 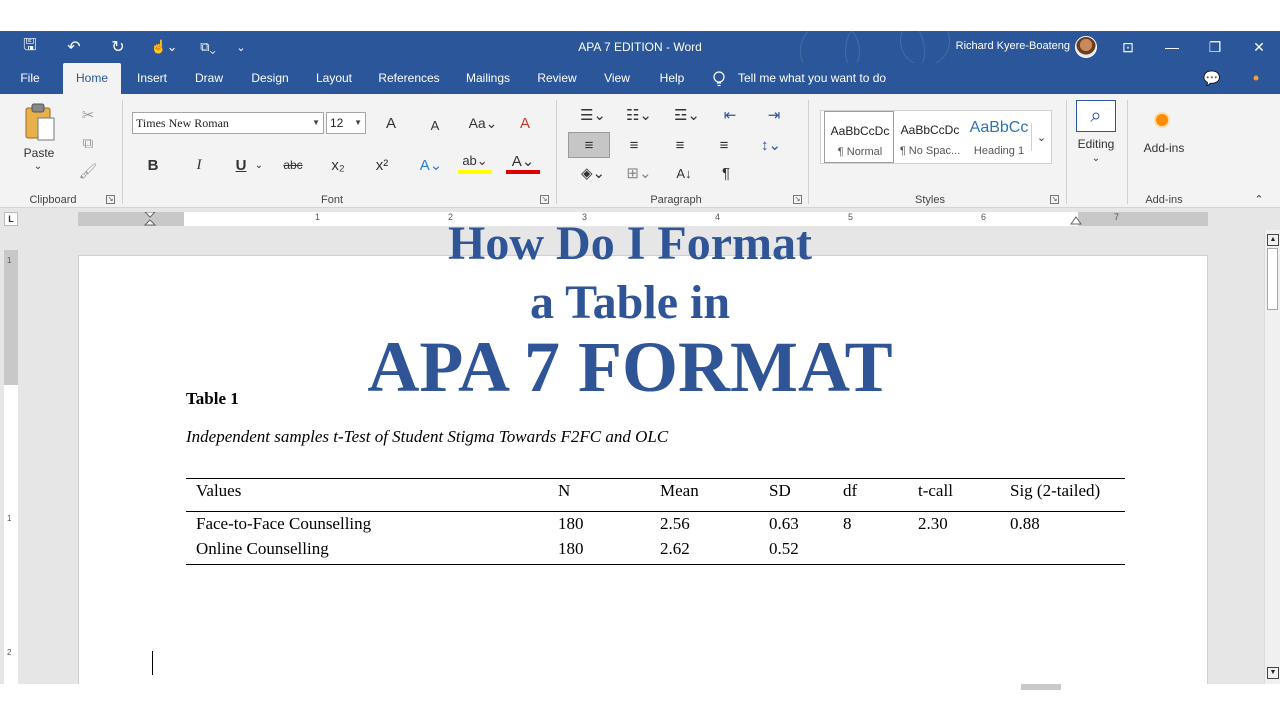 I want to click on tab-help: Help, so click(x=672, y=78).